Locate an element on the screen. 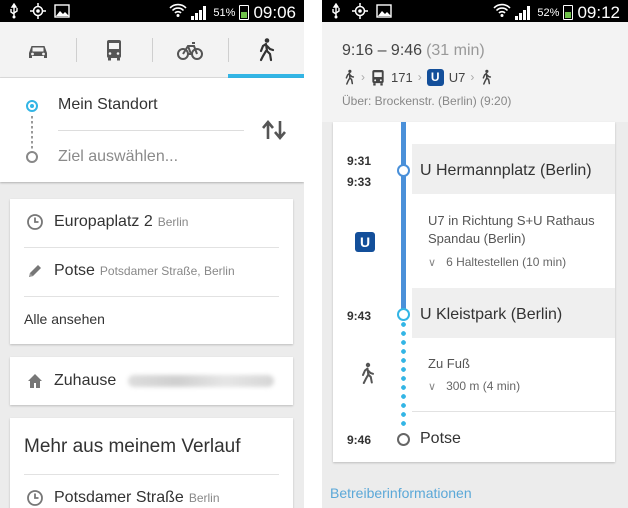 The width and height of the screenshot is (628, 508). clock-time: 09:06 is located at coordinates (274, 12).